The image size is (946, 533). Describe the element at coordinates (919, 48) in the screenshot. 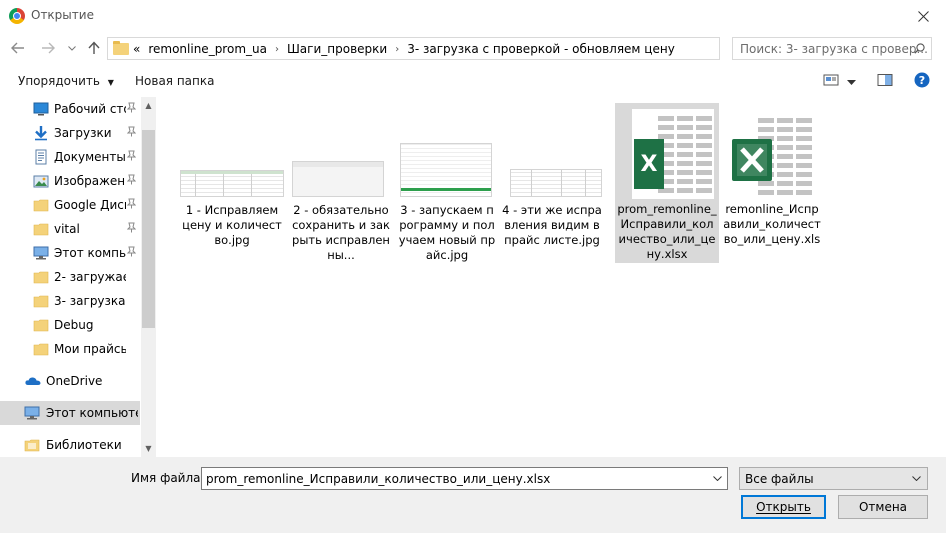

I see `search-icon` at that location.